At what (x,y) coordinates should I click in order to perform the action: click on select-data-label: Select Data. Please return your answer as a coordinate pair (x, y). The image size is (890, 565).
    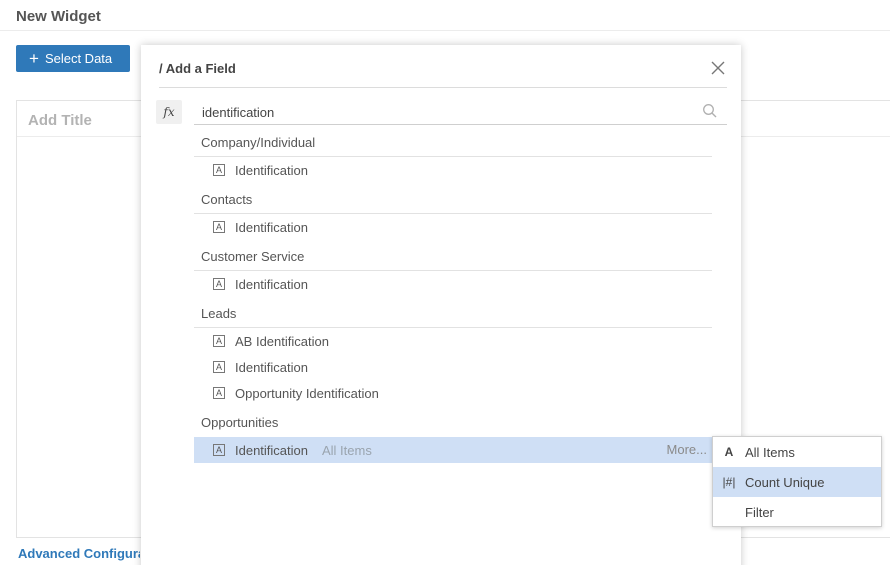
    Looking at the image, I should click on (78, 58).